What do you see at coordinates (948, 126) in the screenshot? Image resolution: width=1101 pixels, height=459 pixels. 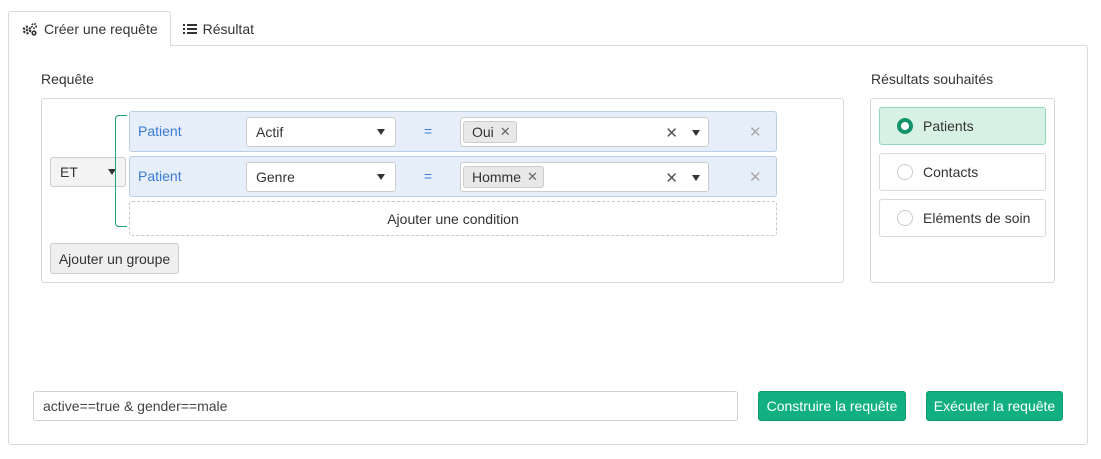 I see `result-option-label: Patients` at bounding box center [948, 126].